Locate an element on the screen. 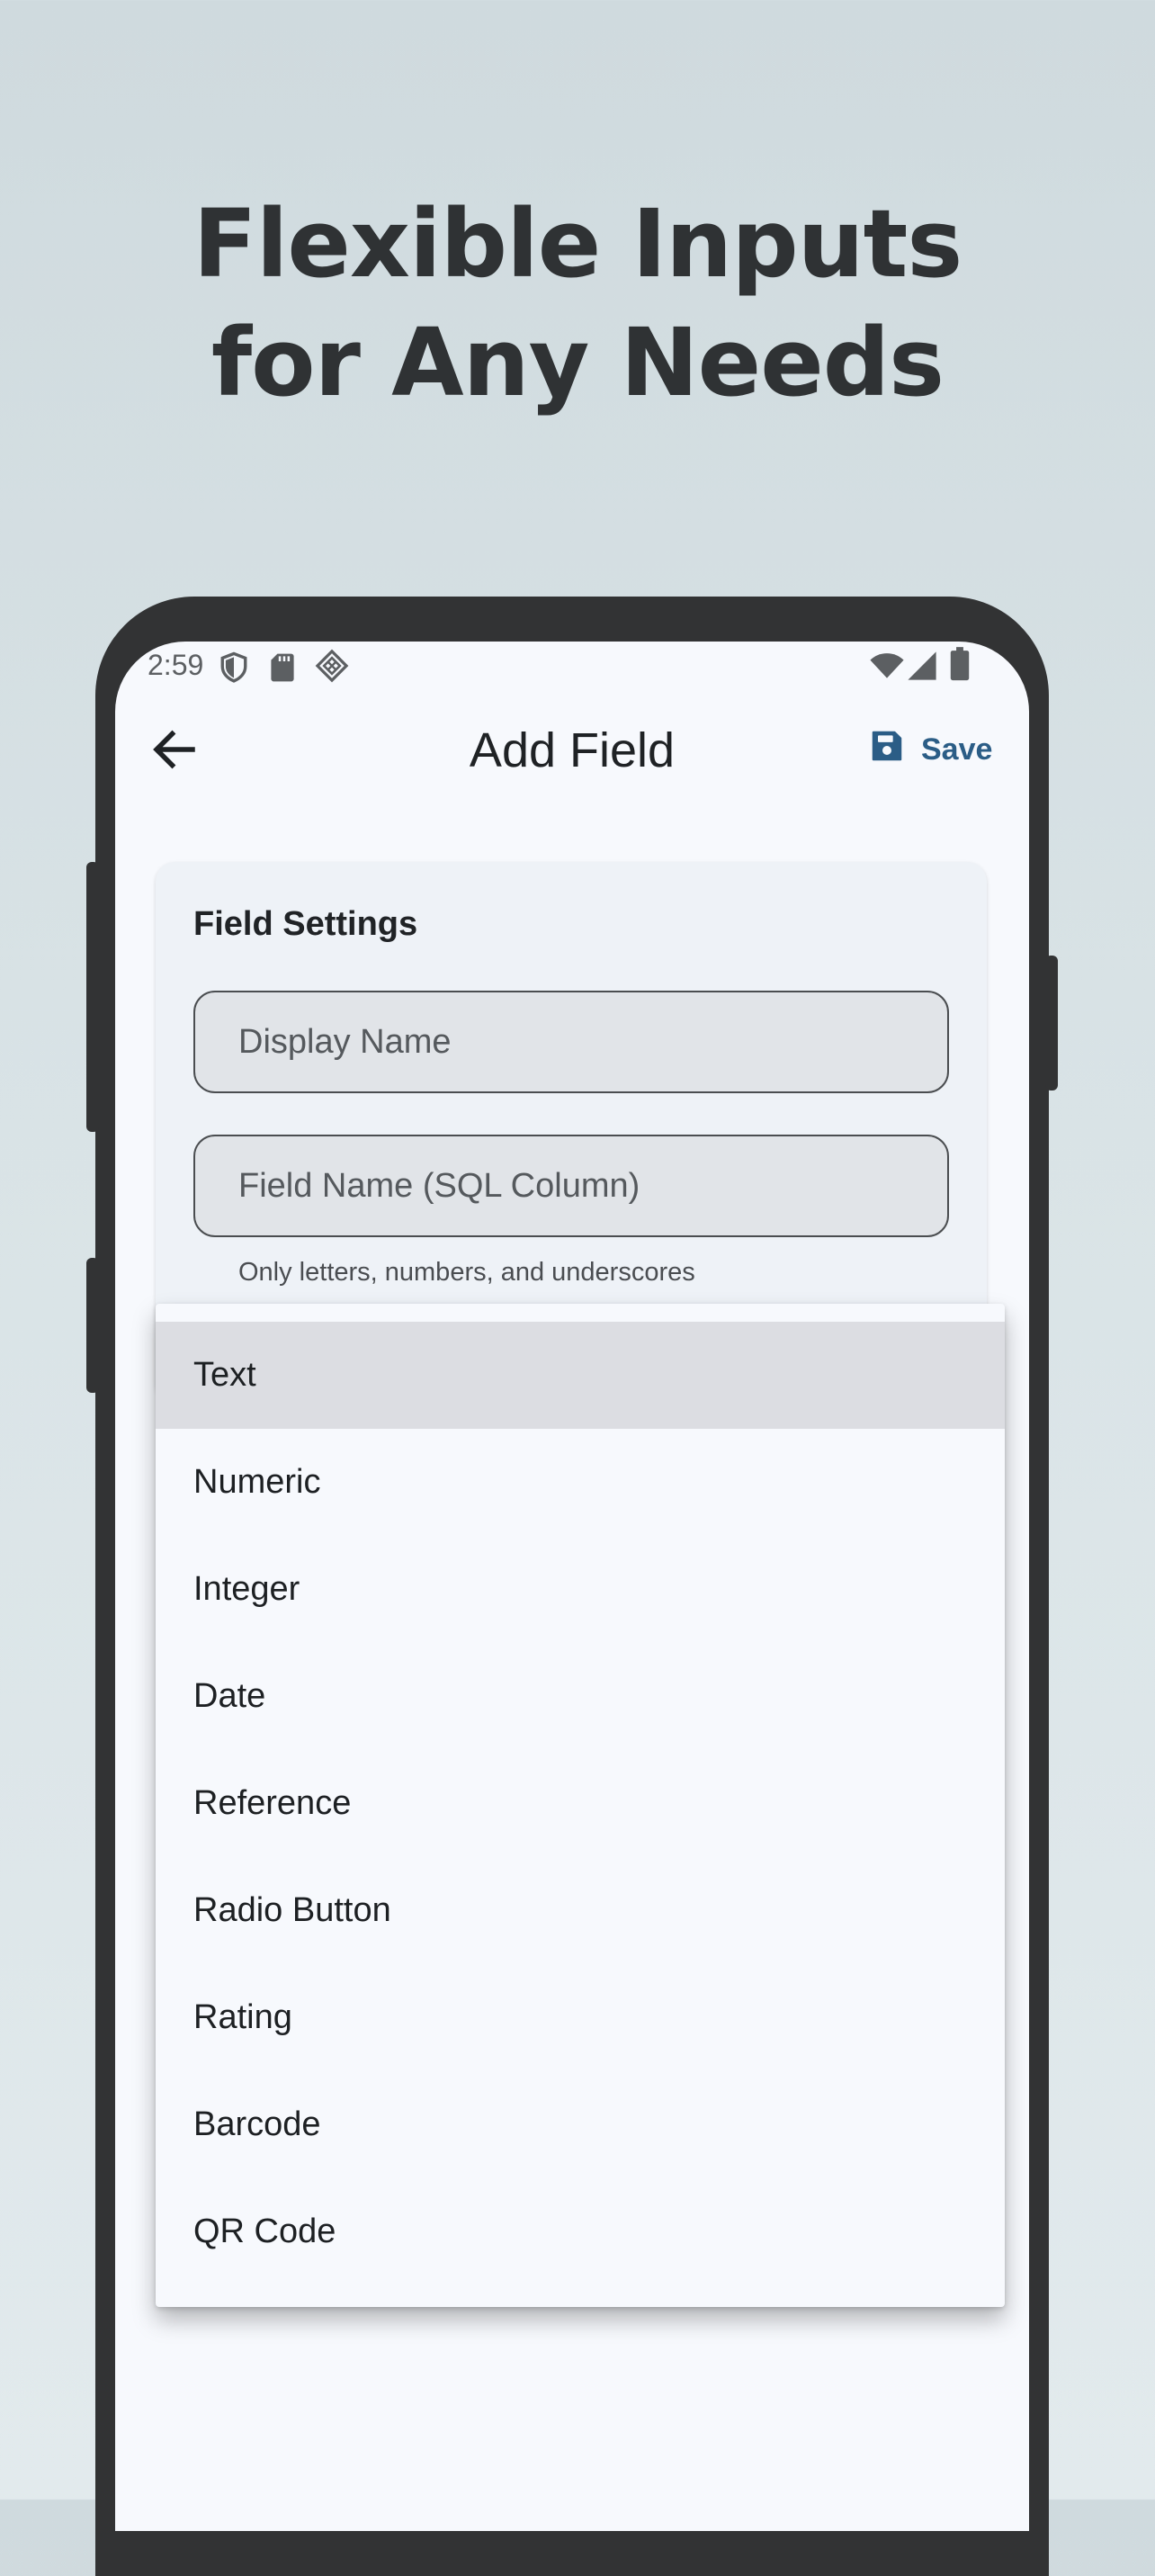 This screenshot has width=1155, height=2576. save-label: Save is located at coordinates (957, 750).